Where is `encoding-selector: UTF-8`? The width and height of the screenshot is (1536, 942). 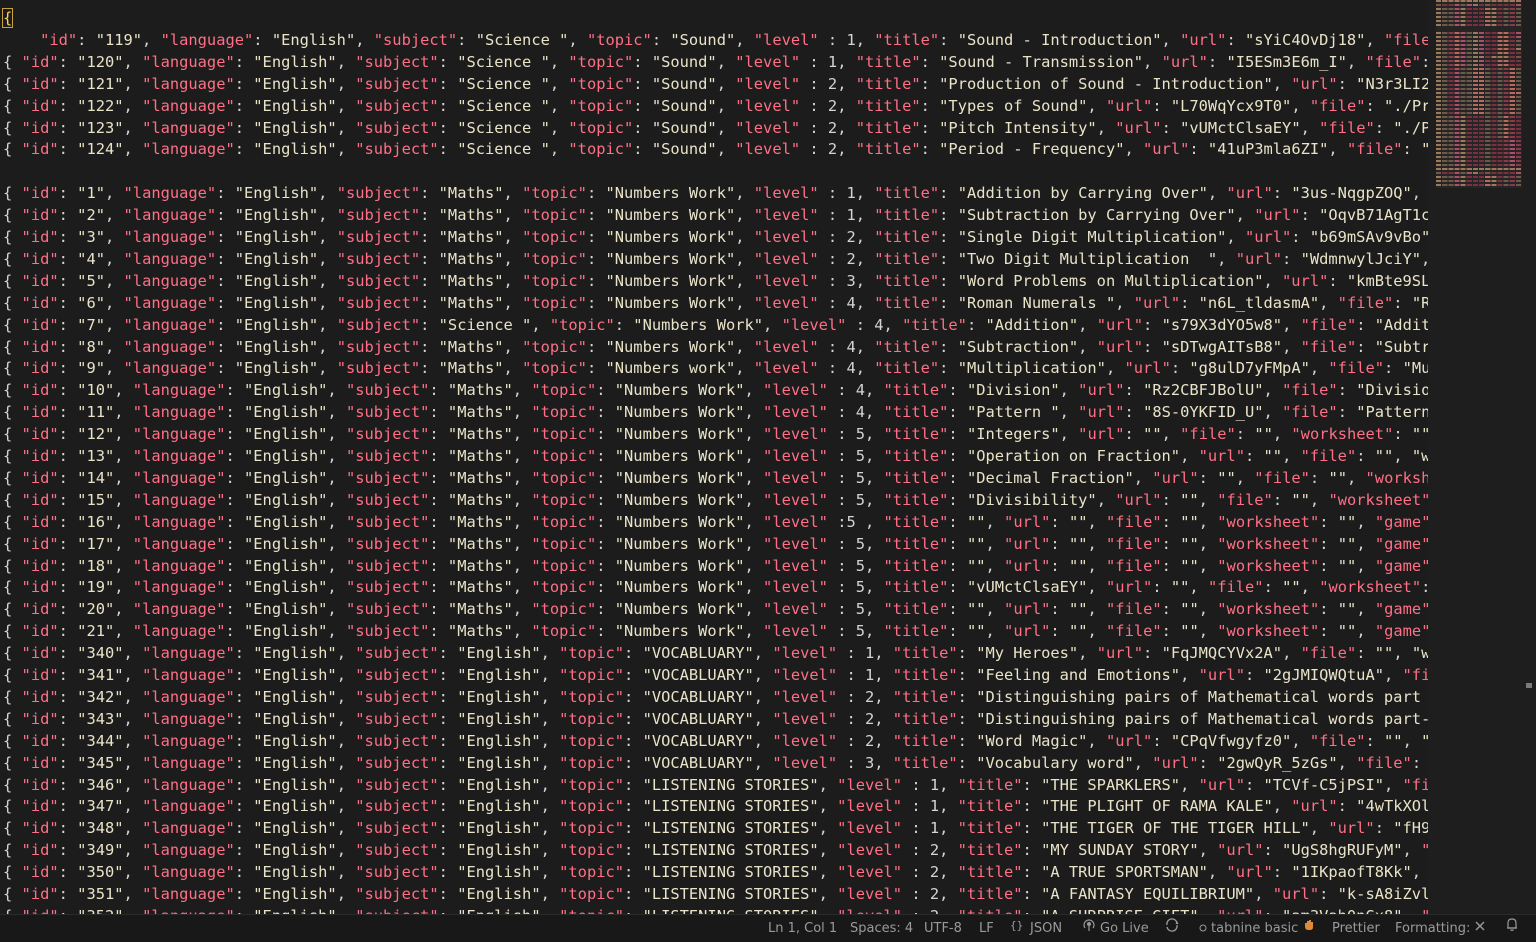
encoding-selector: UTF-8 is located at coordinates (943, 928).